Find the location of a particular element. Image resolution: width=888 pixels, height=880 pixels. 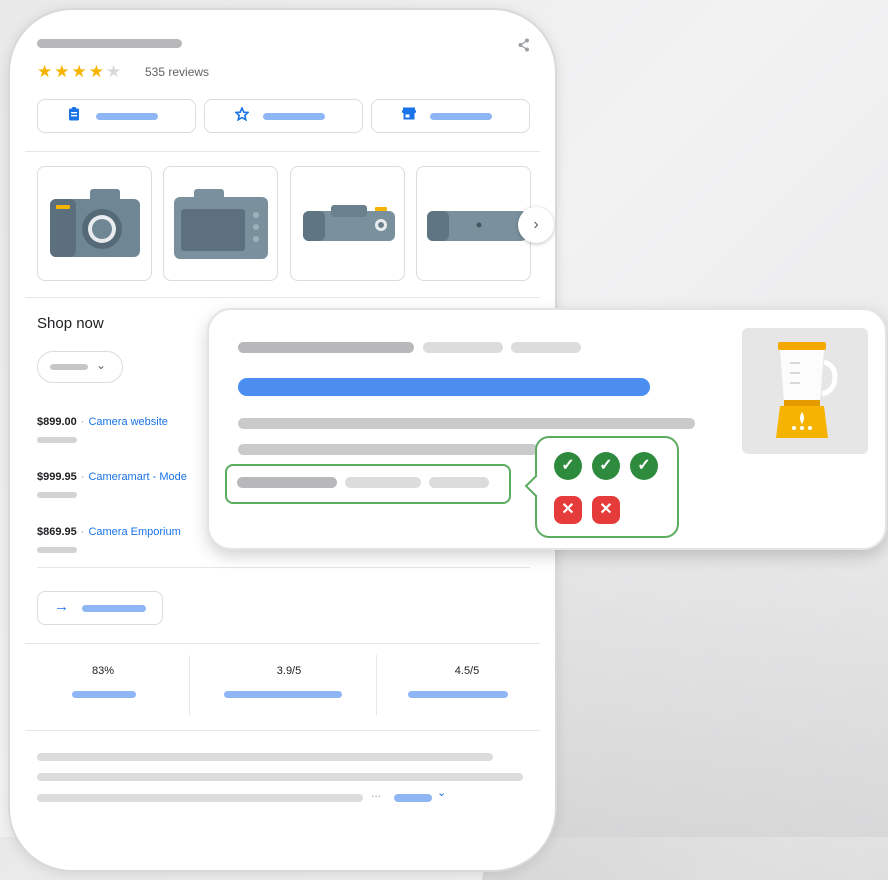

store-icon is located at coordinates (409, 115).